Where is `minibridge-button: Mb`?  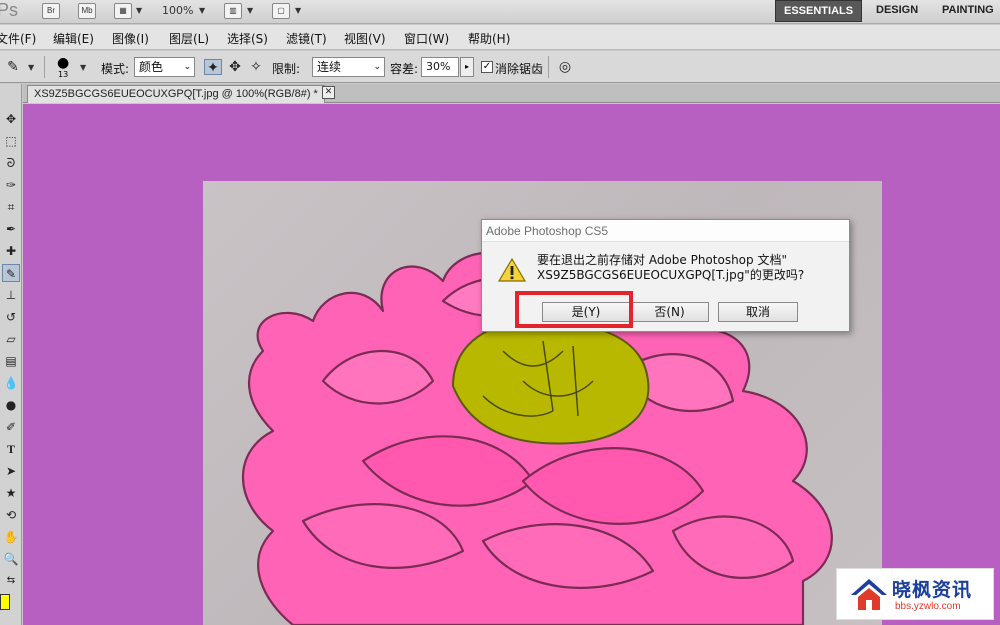
minibridge-button: Mb is located at coordinates (87, 11).